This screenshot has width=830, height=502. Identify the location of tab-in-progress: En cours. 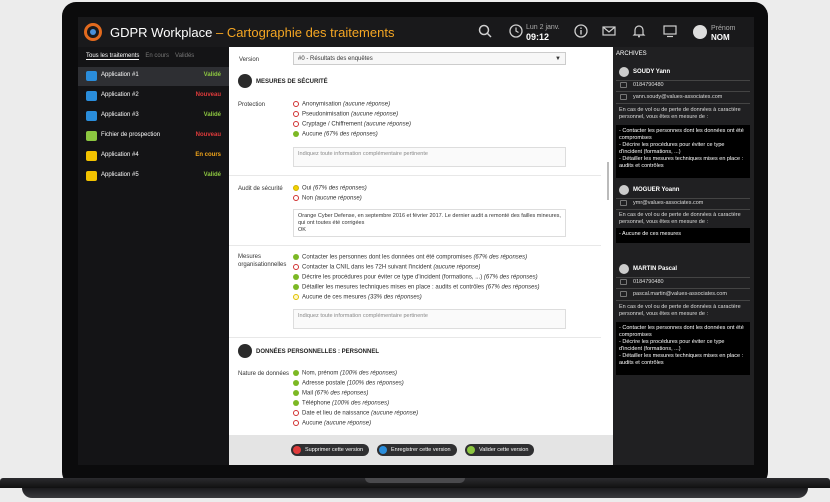
(157, 56).